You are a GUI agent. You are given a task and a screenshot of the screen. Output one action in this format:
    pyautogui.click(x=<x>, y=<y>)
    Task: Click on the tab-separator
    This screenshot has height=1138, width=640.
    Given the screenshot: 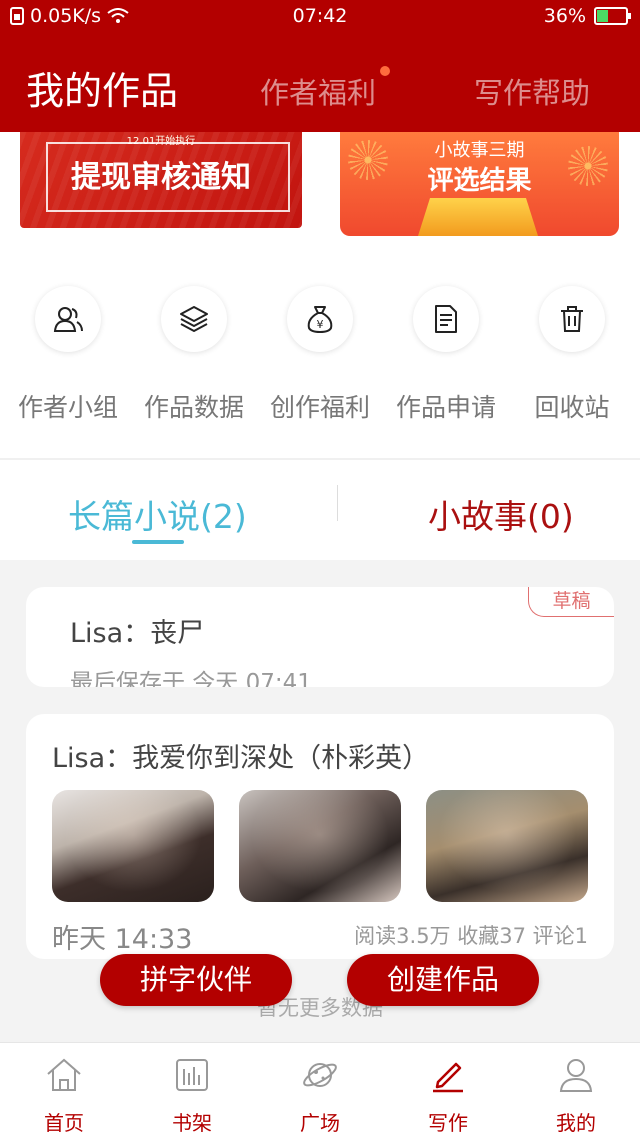 What is the action you would take?
    pyautogui.click(x=337, y=503)
    